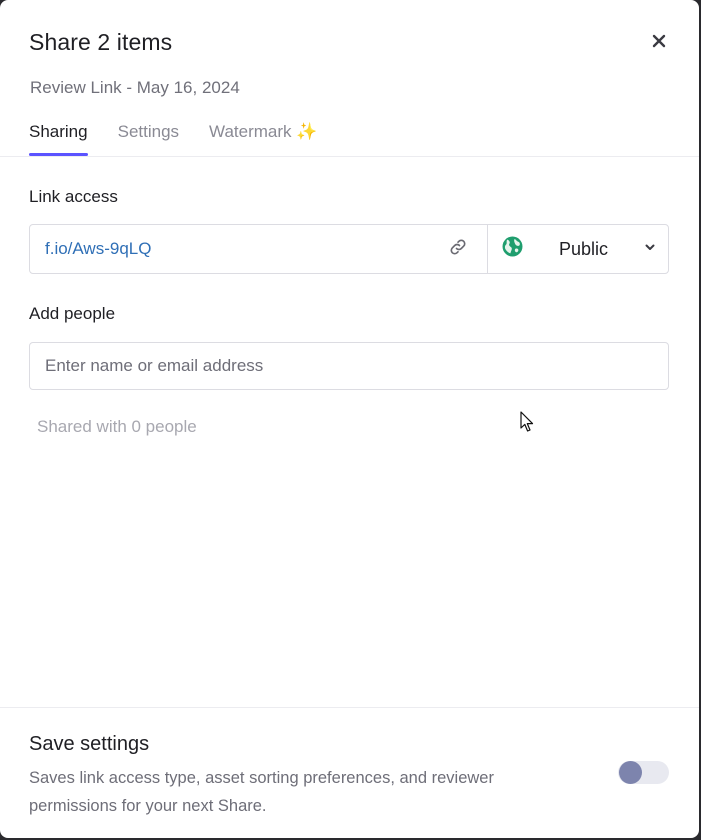 The image size is (701, 840). I want to click on close-icon, so click(659, 41).